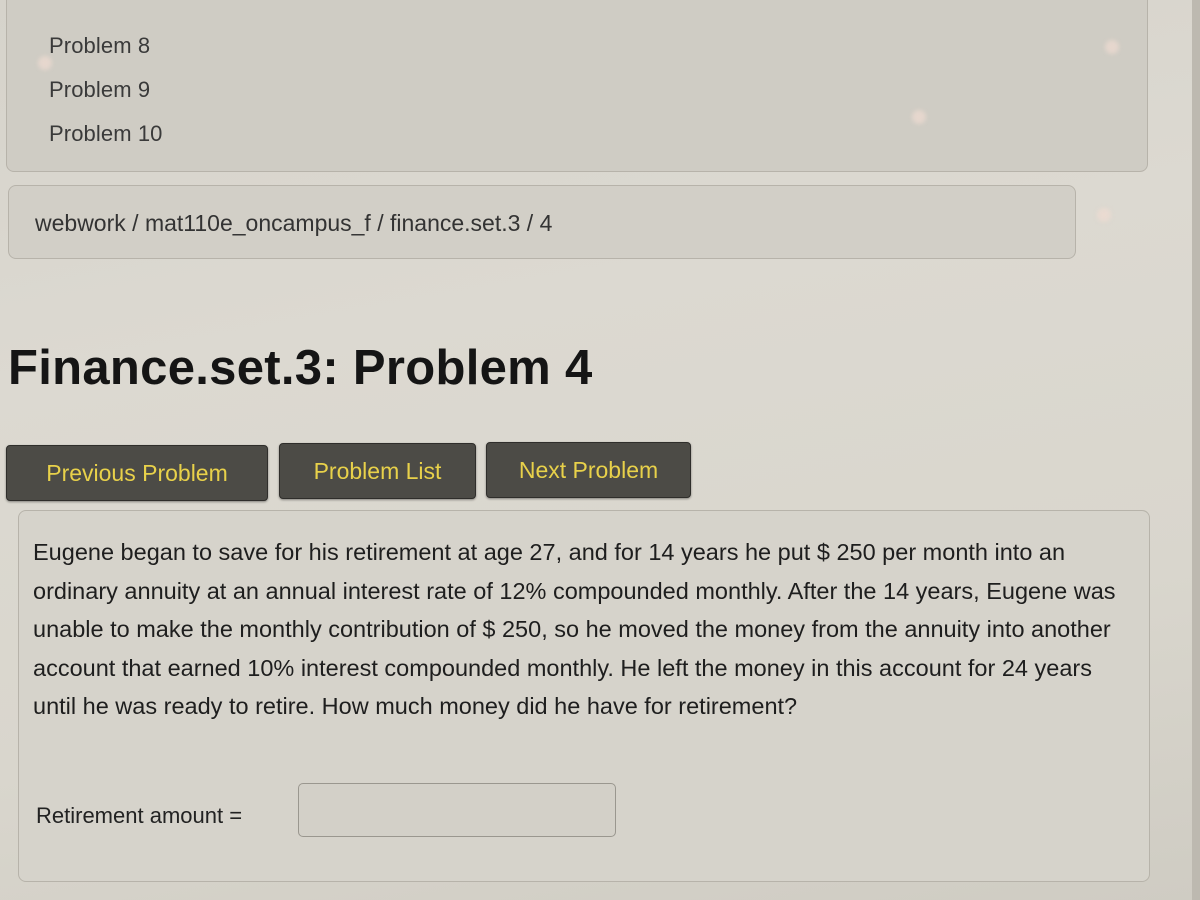  I want to click on answer-label: Retirement amount =, so click(139, 815).